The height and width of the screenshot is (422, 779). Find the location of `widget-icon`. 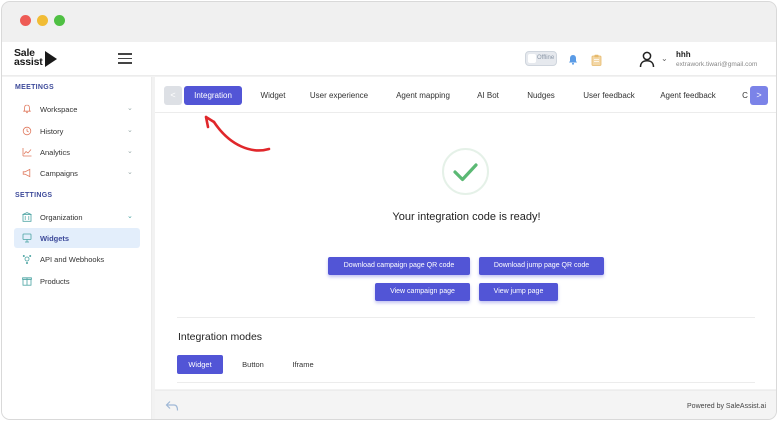

widget-icon is located at coordinates (27, 238).